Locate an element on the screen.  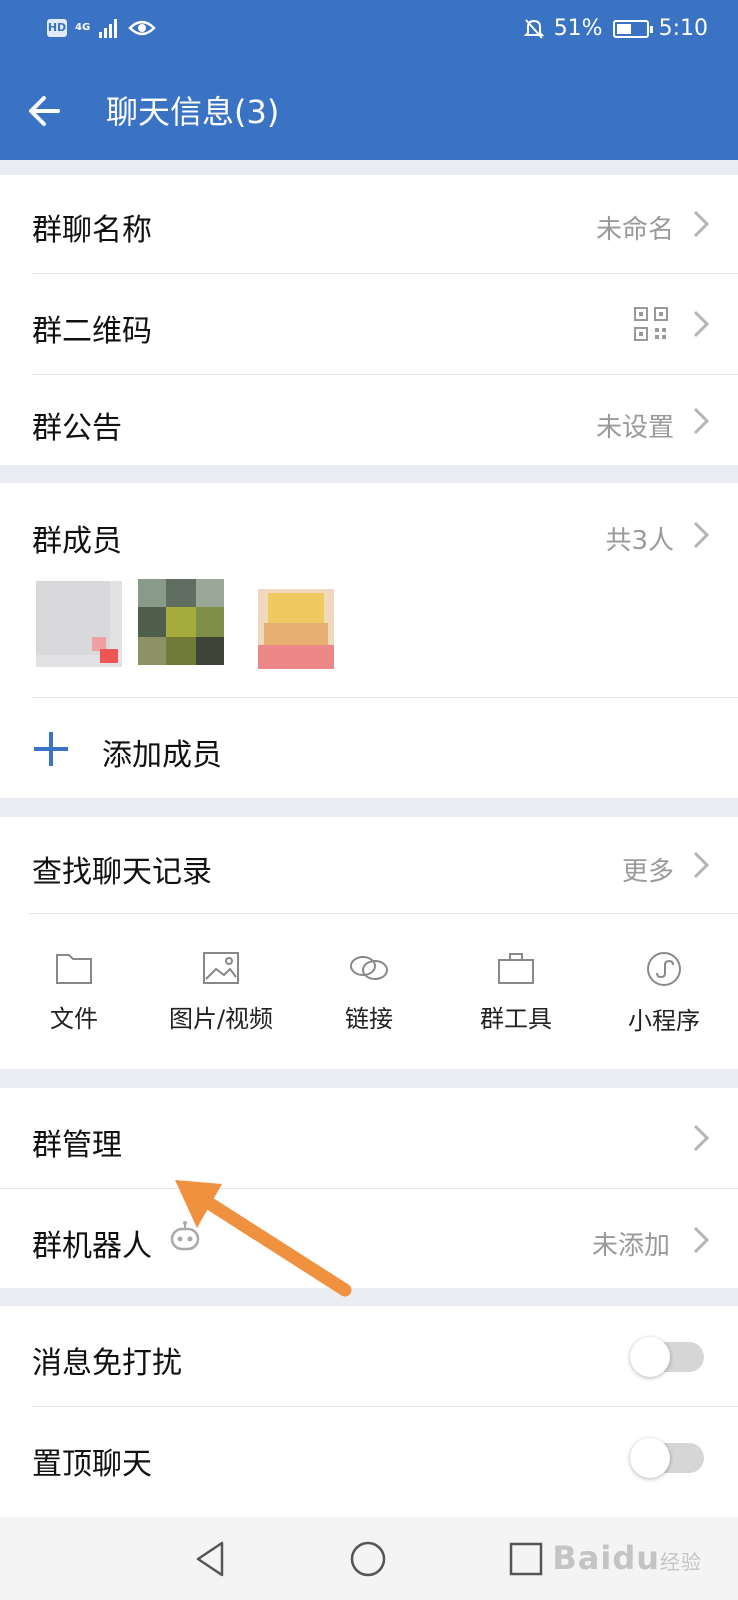
nav-home-icon is located at coordinates (368, 1559).